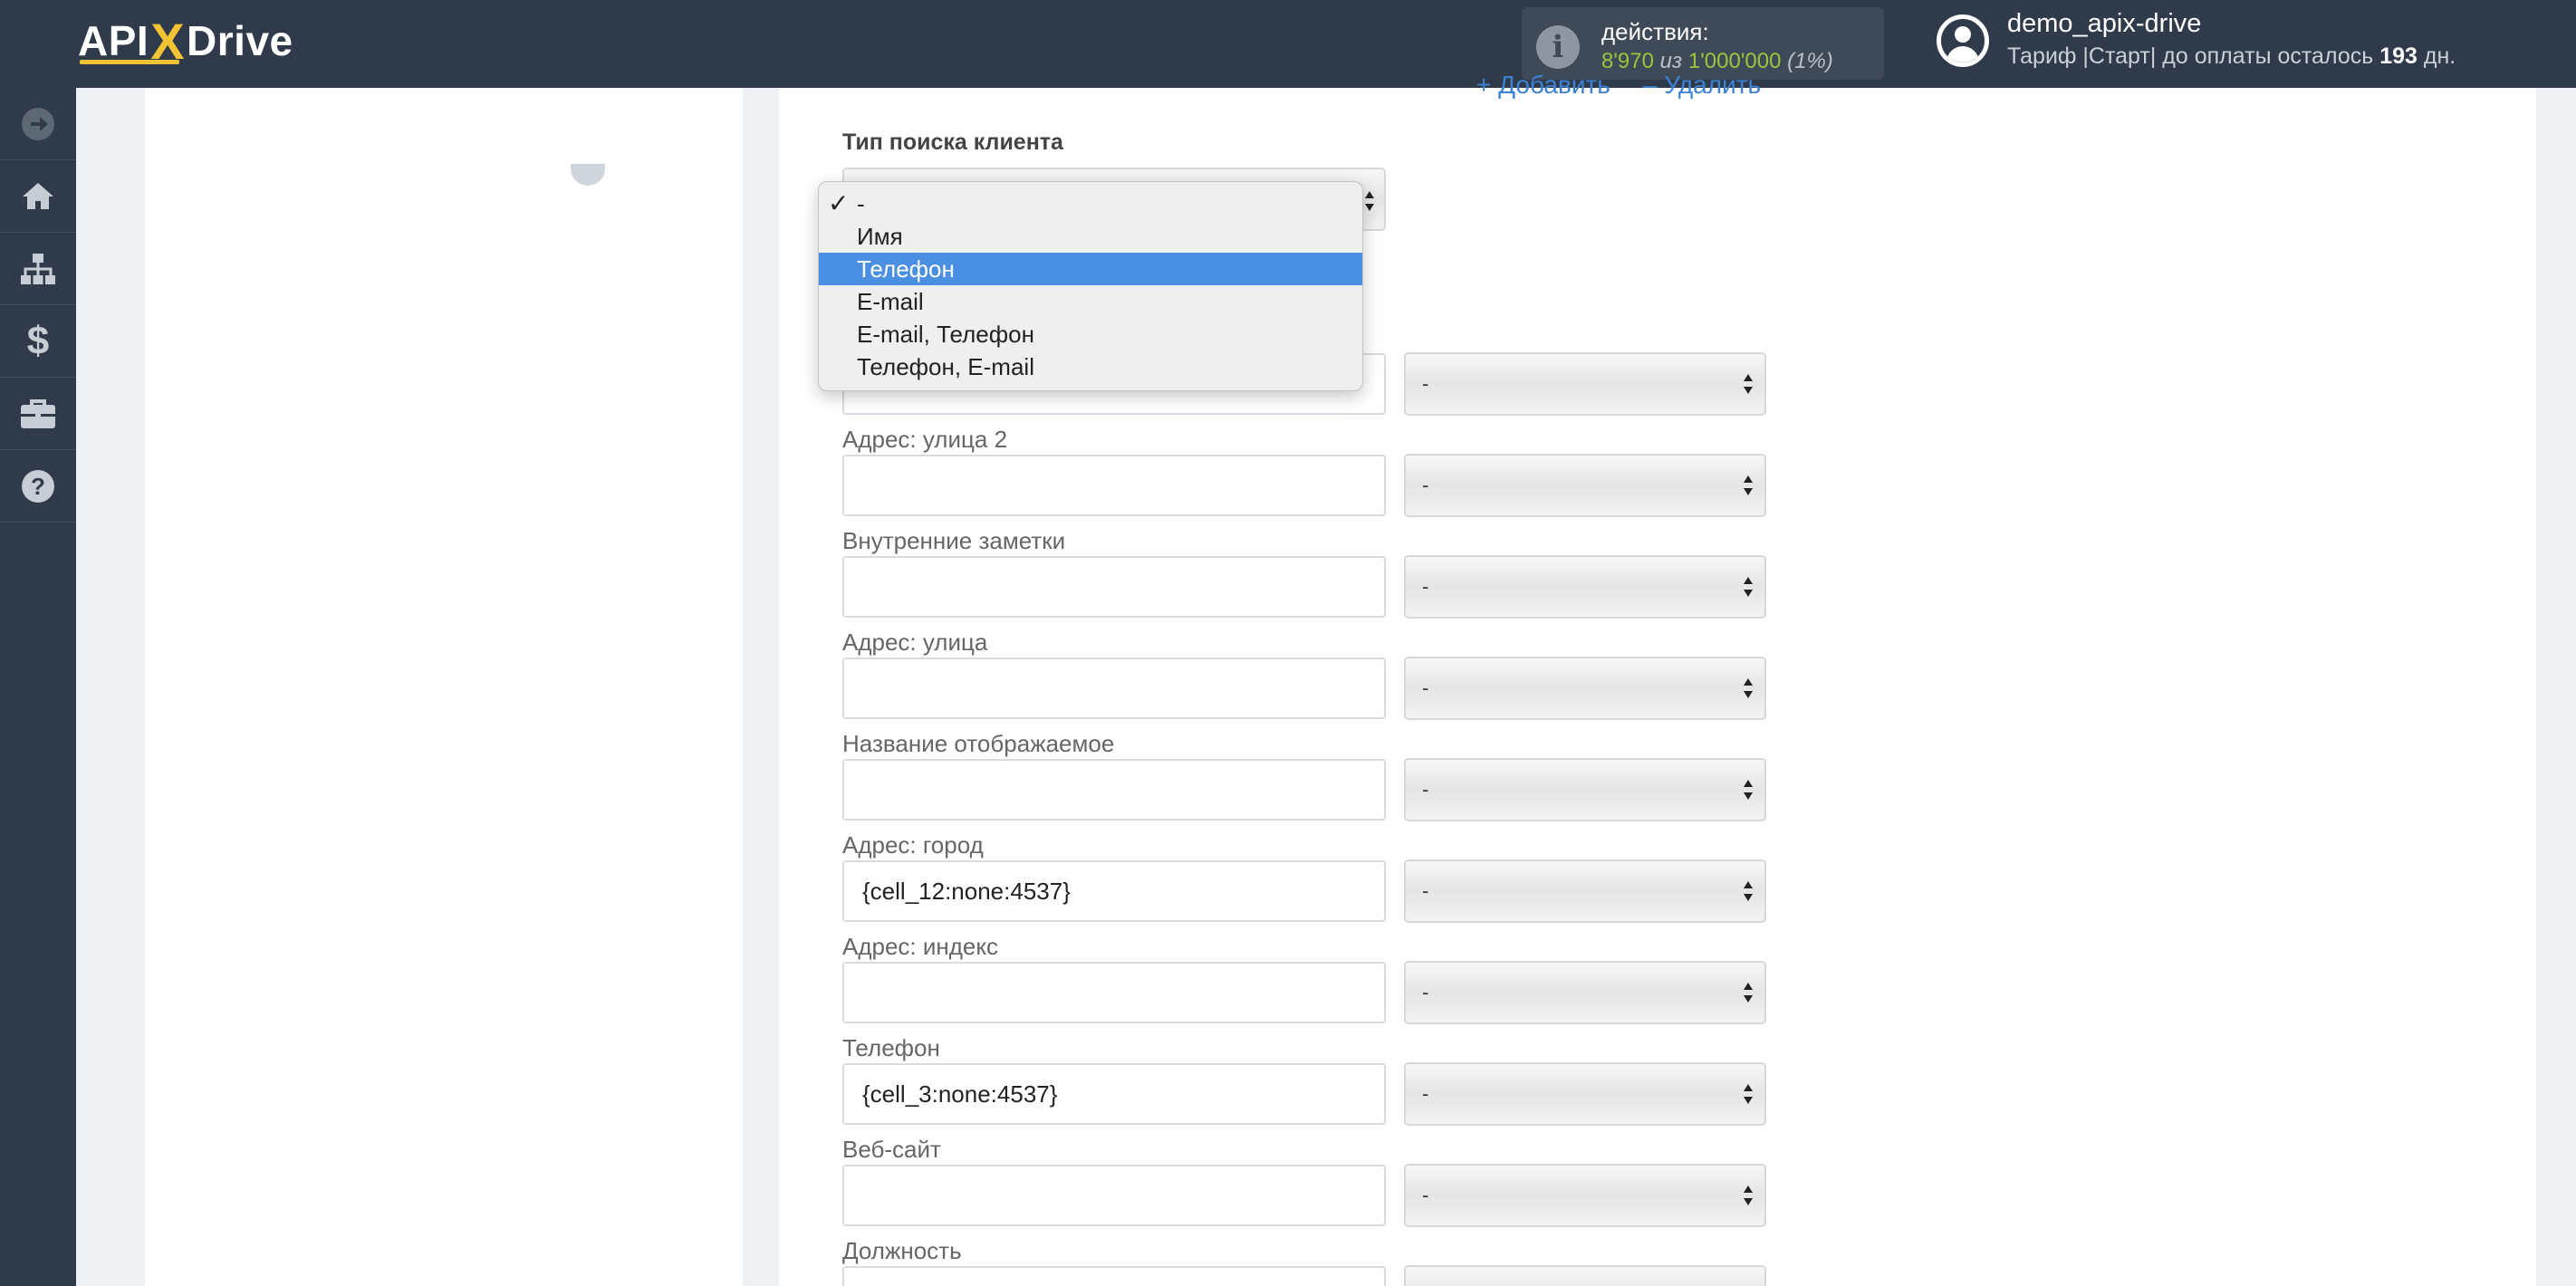 This screenshot has height=1286, width=2576. Describe the element at coordinates (1090, 269) in the screenshot. I see `dropdown-option: Телефон` at that location.